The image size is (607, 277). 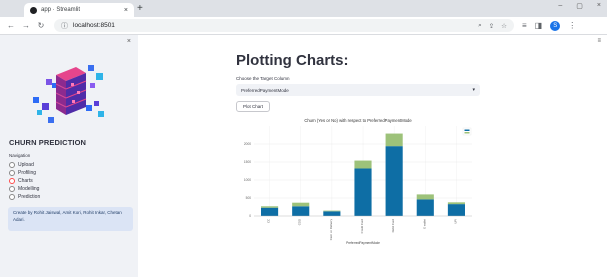 I want to click on browser-tab: app · Streamlit ×, so click(x=79, y=10).